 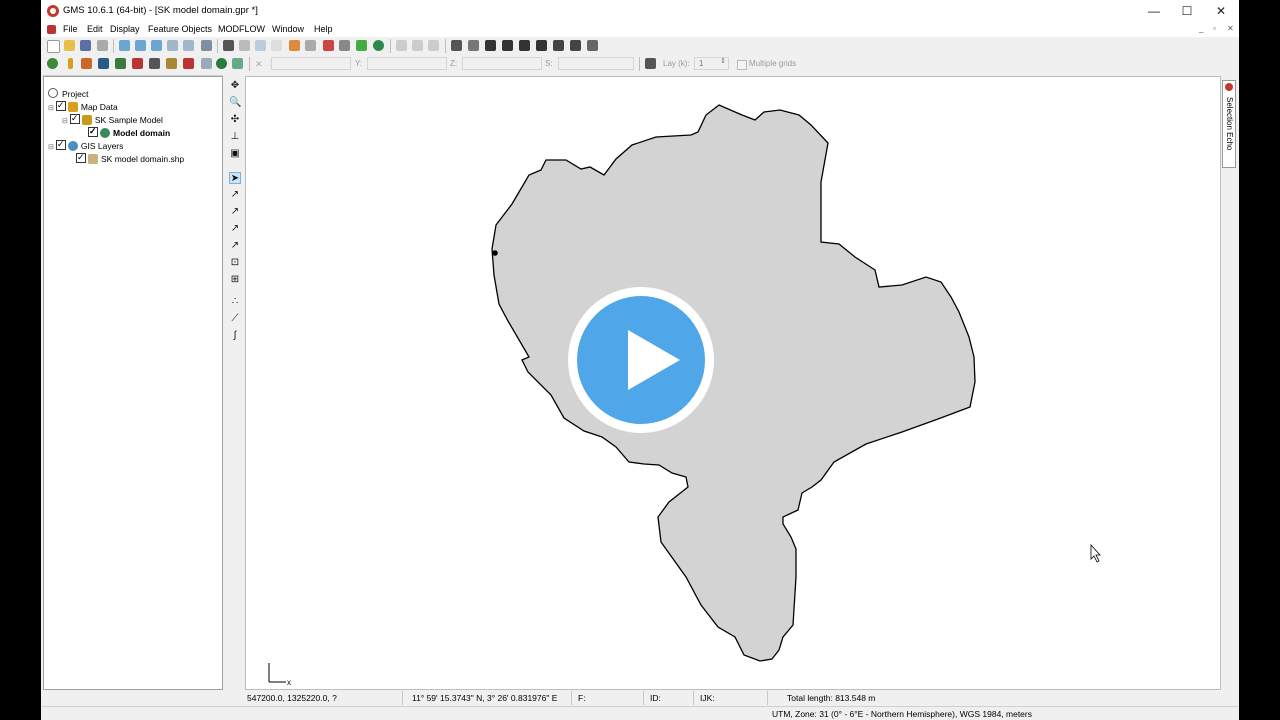 I want to click on create-arc-icon: ⟋, so click(x=235, y=319).